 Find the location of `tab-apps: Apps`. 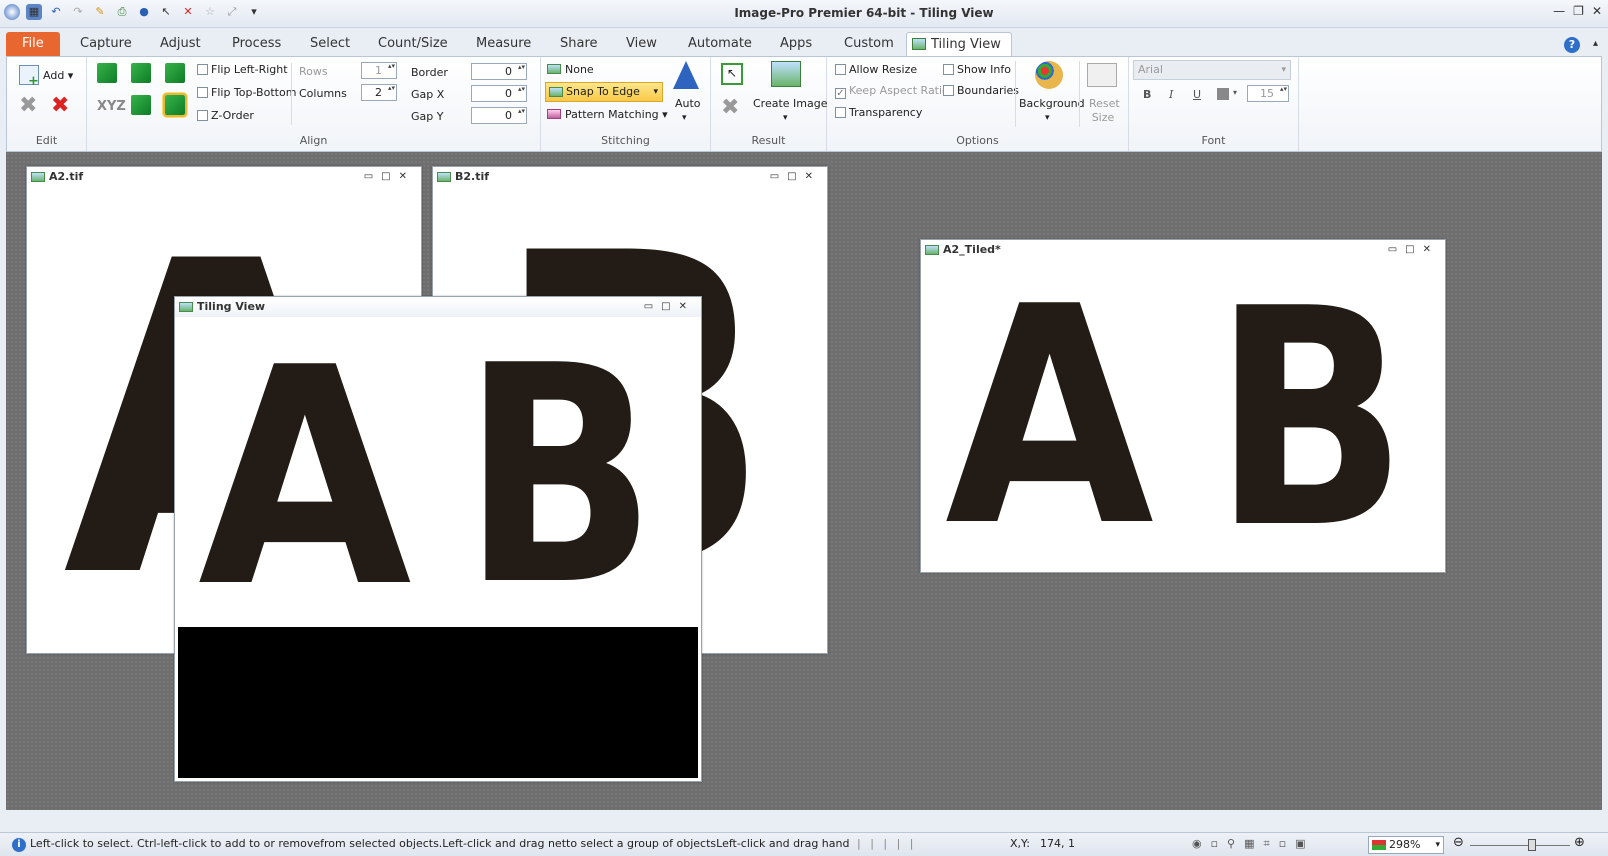

tab-apps: Apps is located at coordinates (796, 44).